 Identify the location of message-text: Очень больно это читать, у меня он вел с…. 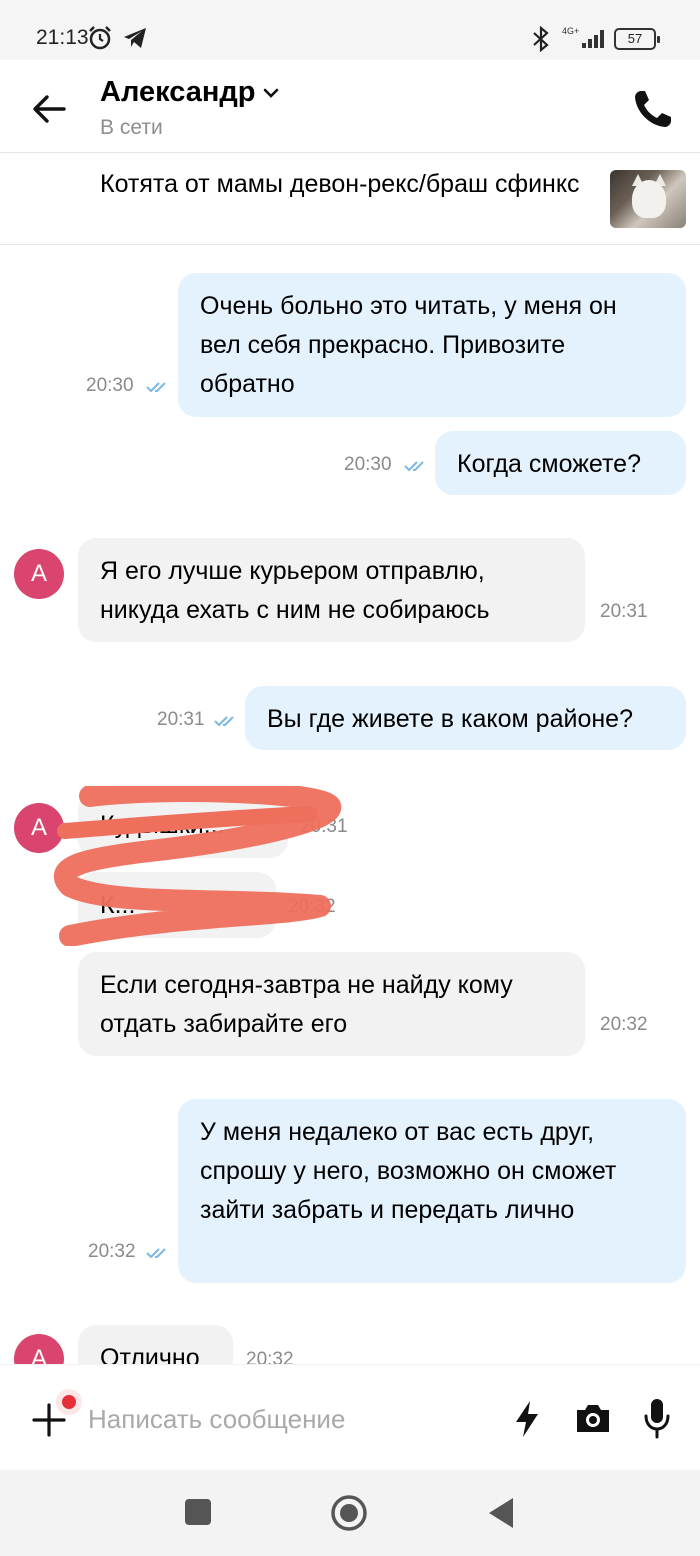
(408, 345).